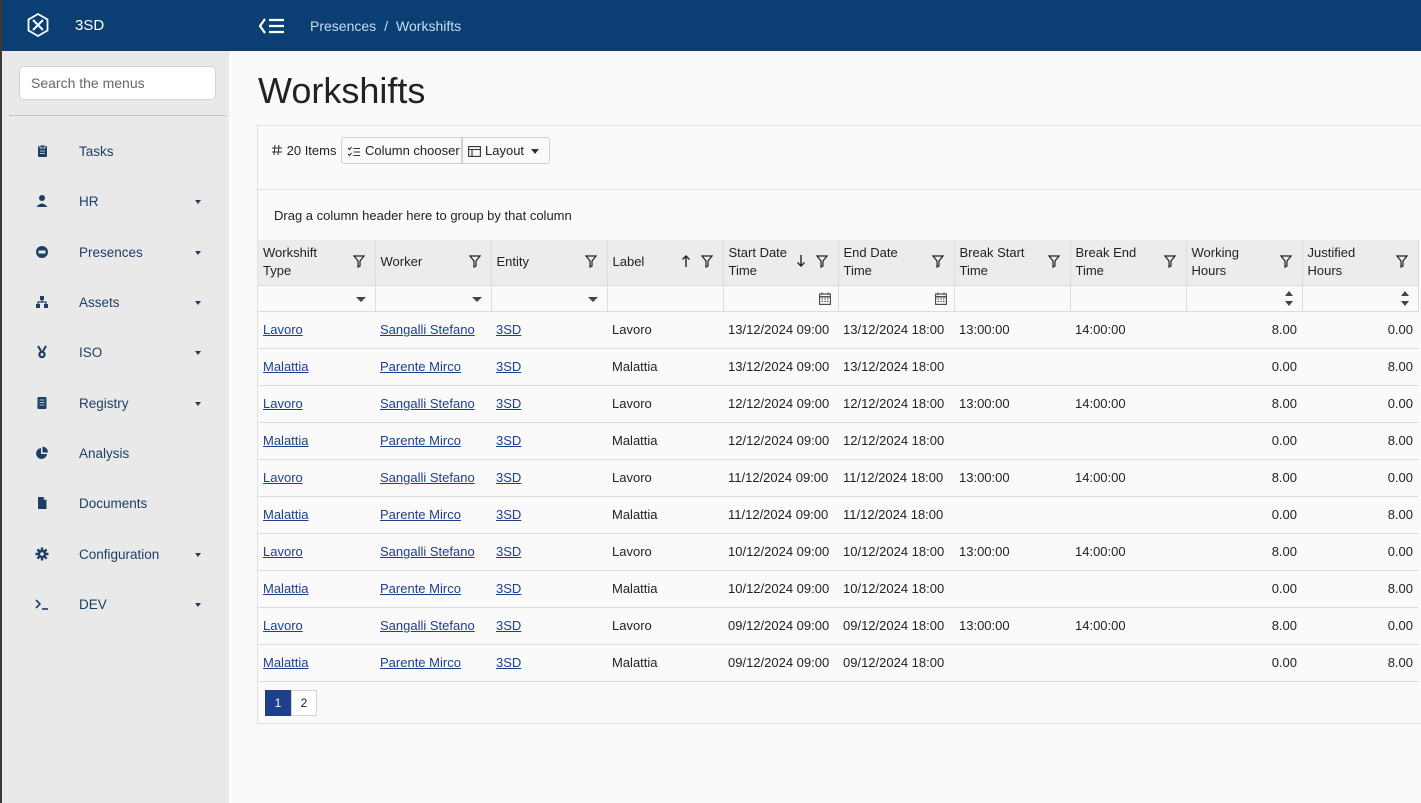  Describe the element at coordinates (940, 298) in the screenshot. I see `calendar-icon` at that location.